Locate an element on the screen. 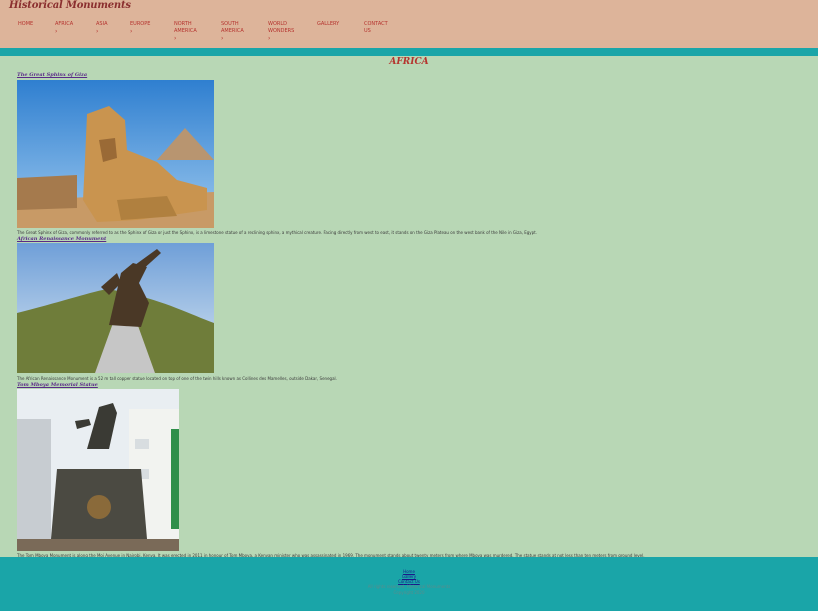 The width and height of the screenshot is (822, 611). tom-mboya-statue-photo is located at coordinates (98, 470).